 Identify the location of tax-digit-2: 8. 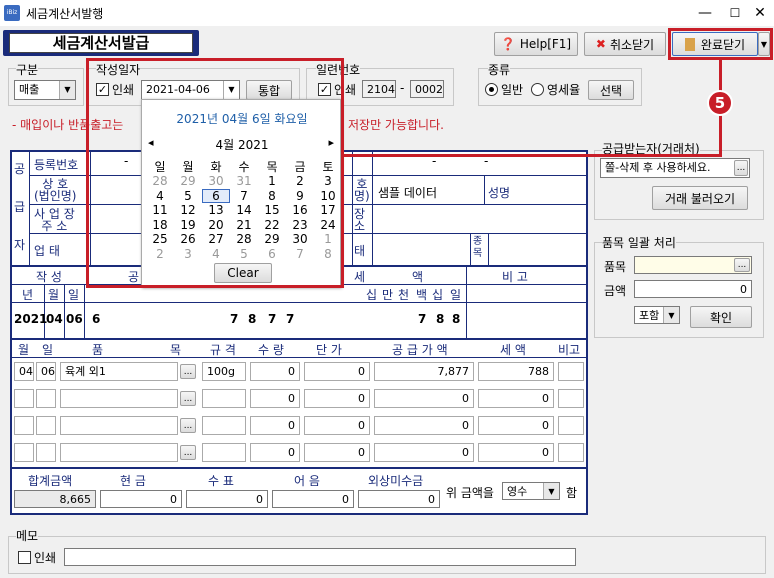
(440, 319).